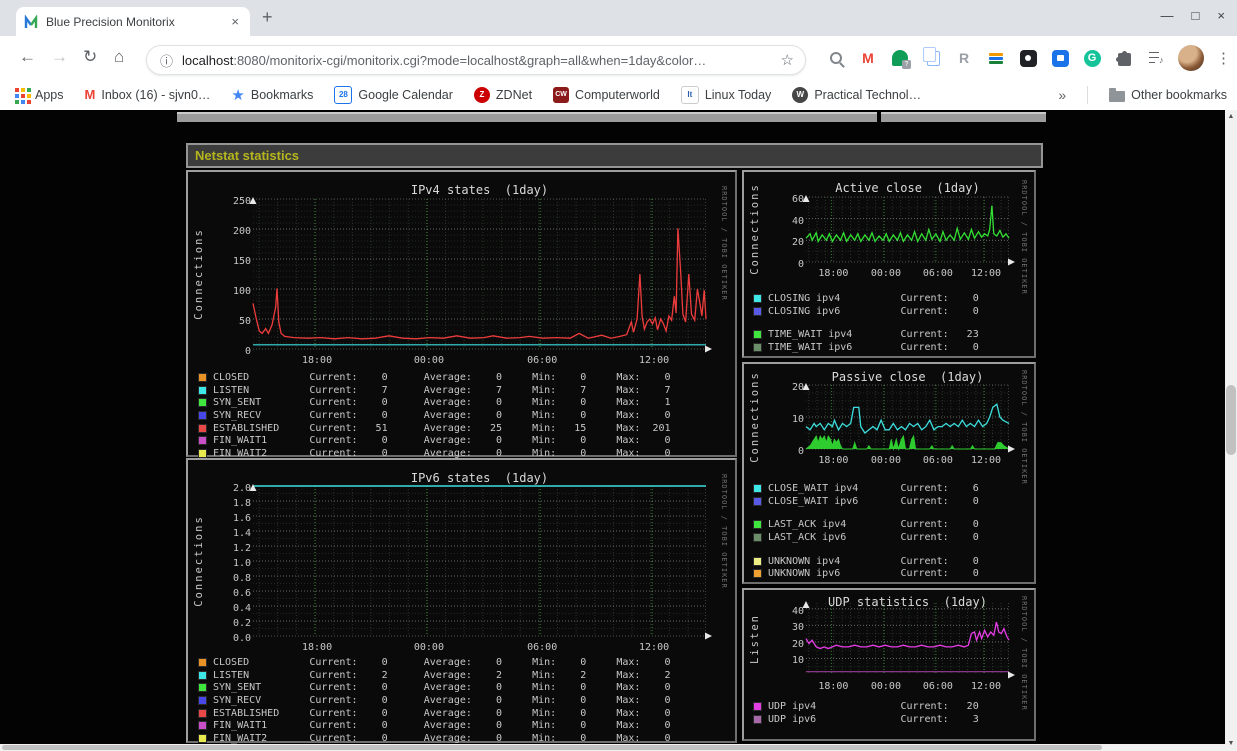  Describe the element at coordinates (241, 578) in the screenshot. I see `y-tick-label: 0.8` at that location.